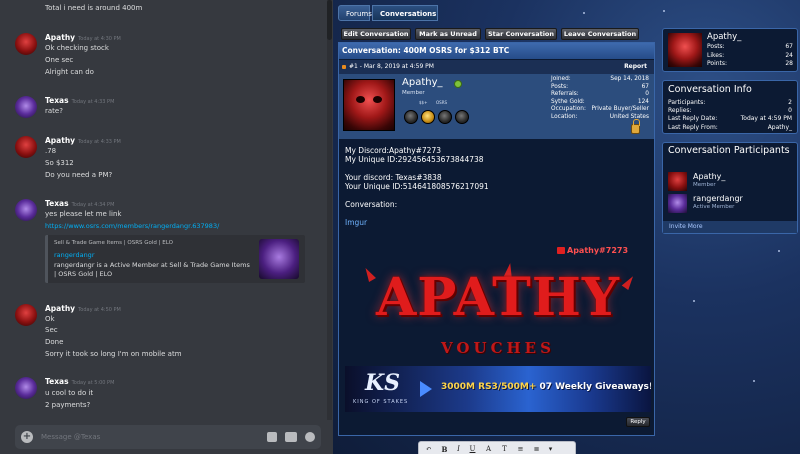 The image size is (800, 454). Describe the element at coordinates (730, 111) in the screenshot. I see `info-row: Replies: 0` at that location.